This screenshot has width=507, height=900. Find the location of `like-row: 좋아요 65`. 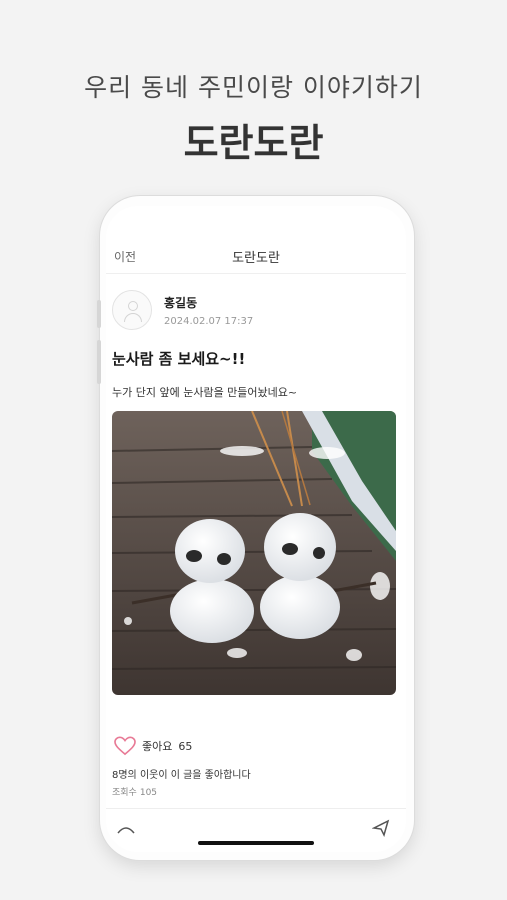

like-row: 좋아요 65 is located at coordinates (153, 746).